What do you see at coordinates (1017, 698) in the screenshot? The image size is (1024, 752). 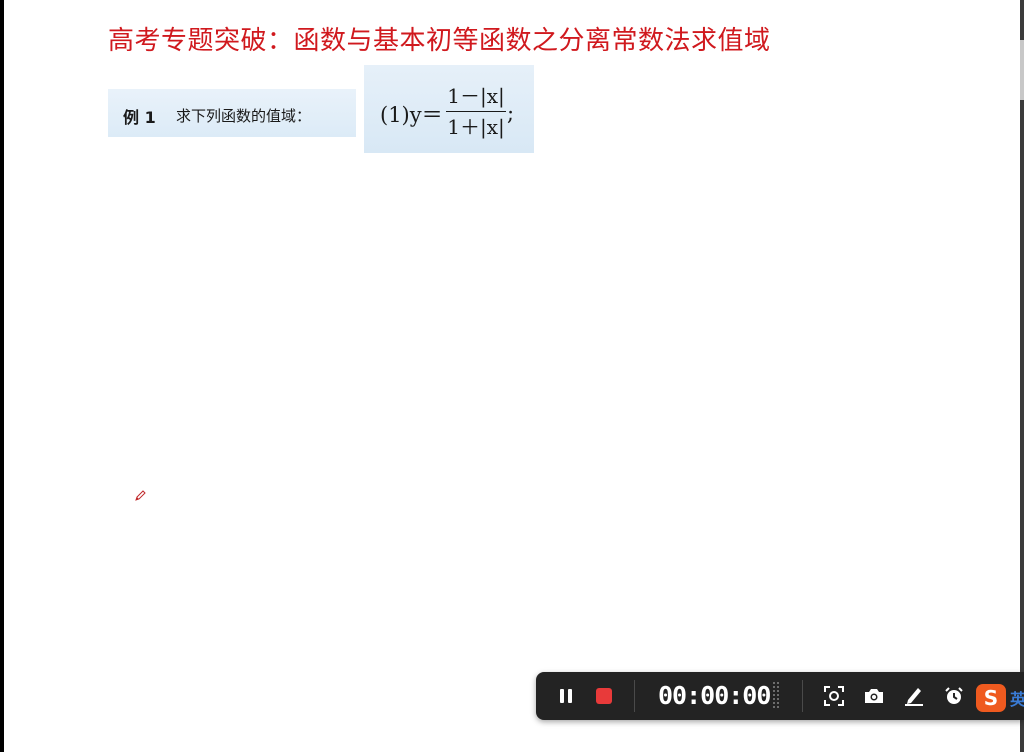 I see `ime-language-indicator: 英` at bounding box center [1017, 698].